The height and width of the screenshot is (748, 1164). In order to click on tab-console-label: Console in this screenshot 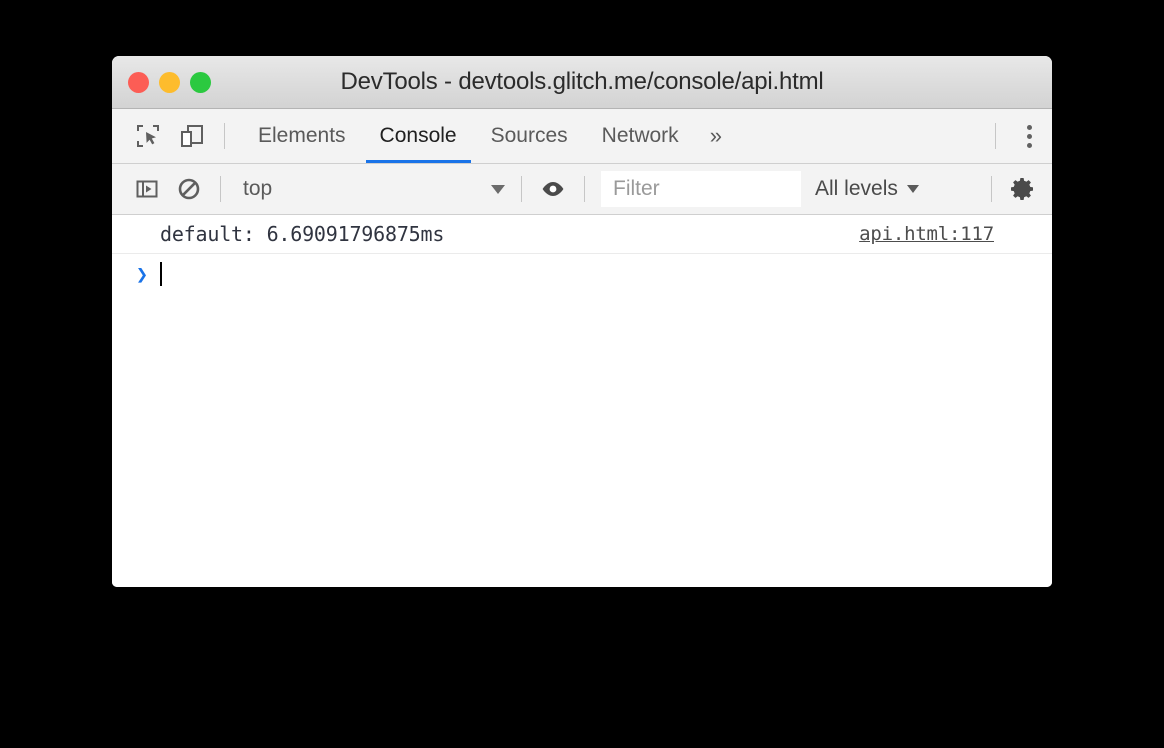, I will do `click(418, 135)`.